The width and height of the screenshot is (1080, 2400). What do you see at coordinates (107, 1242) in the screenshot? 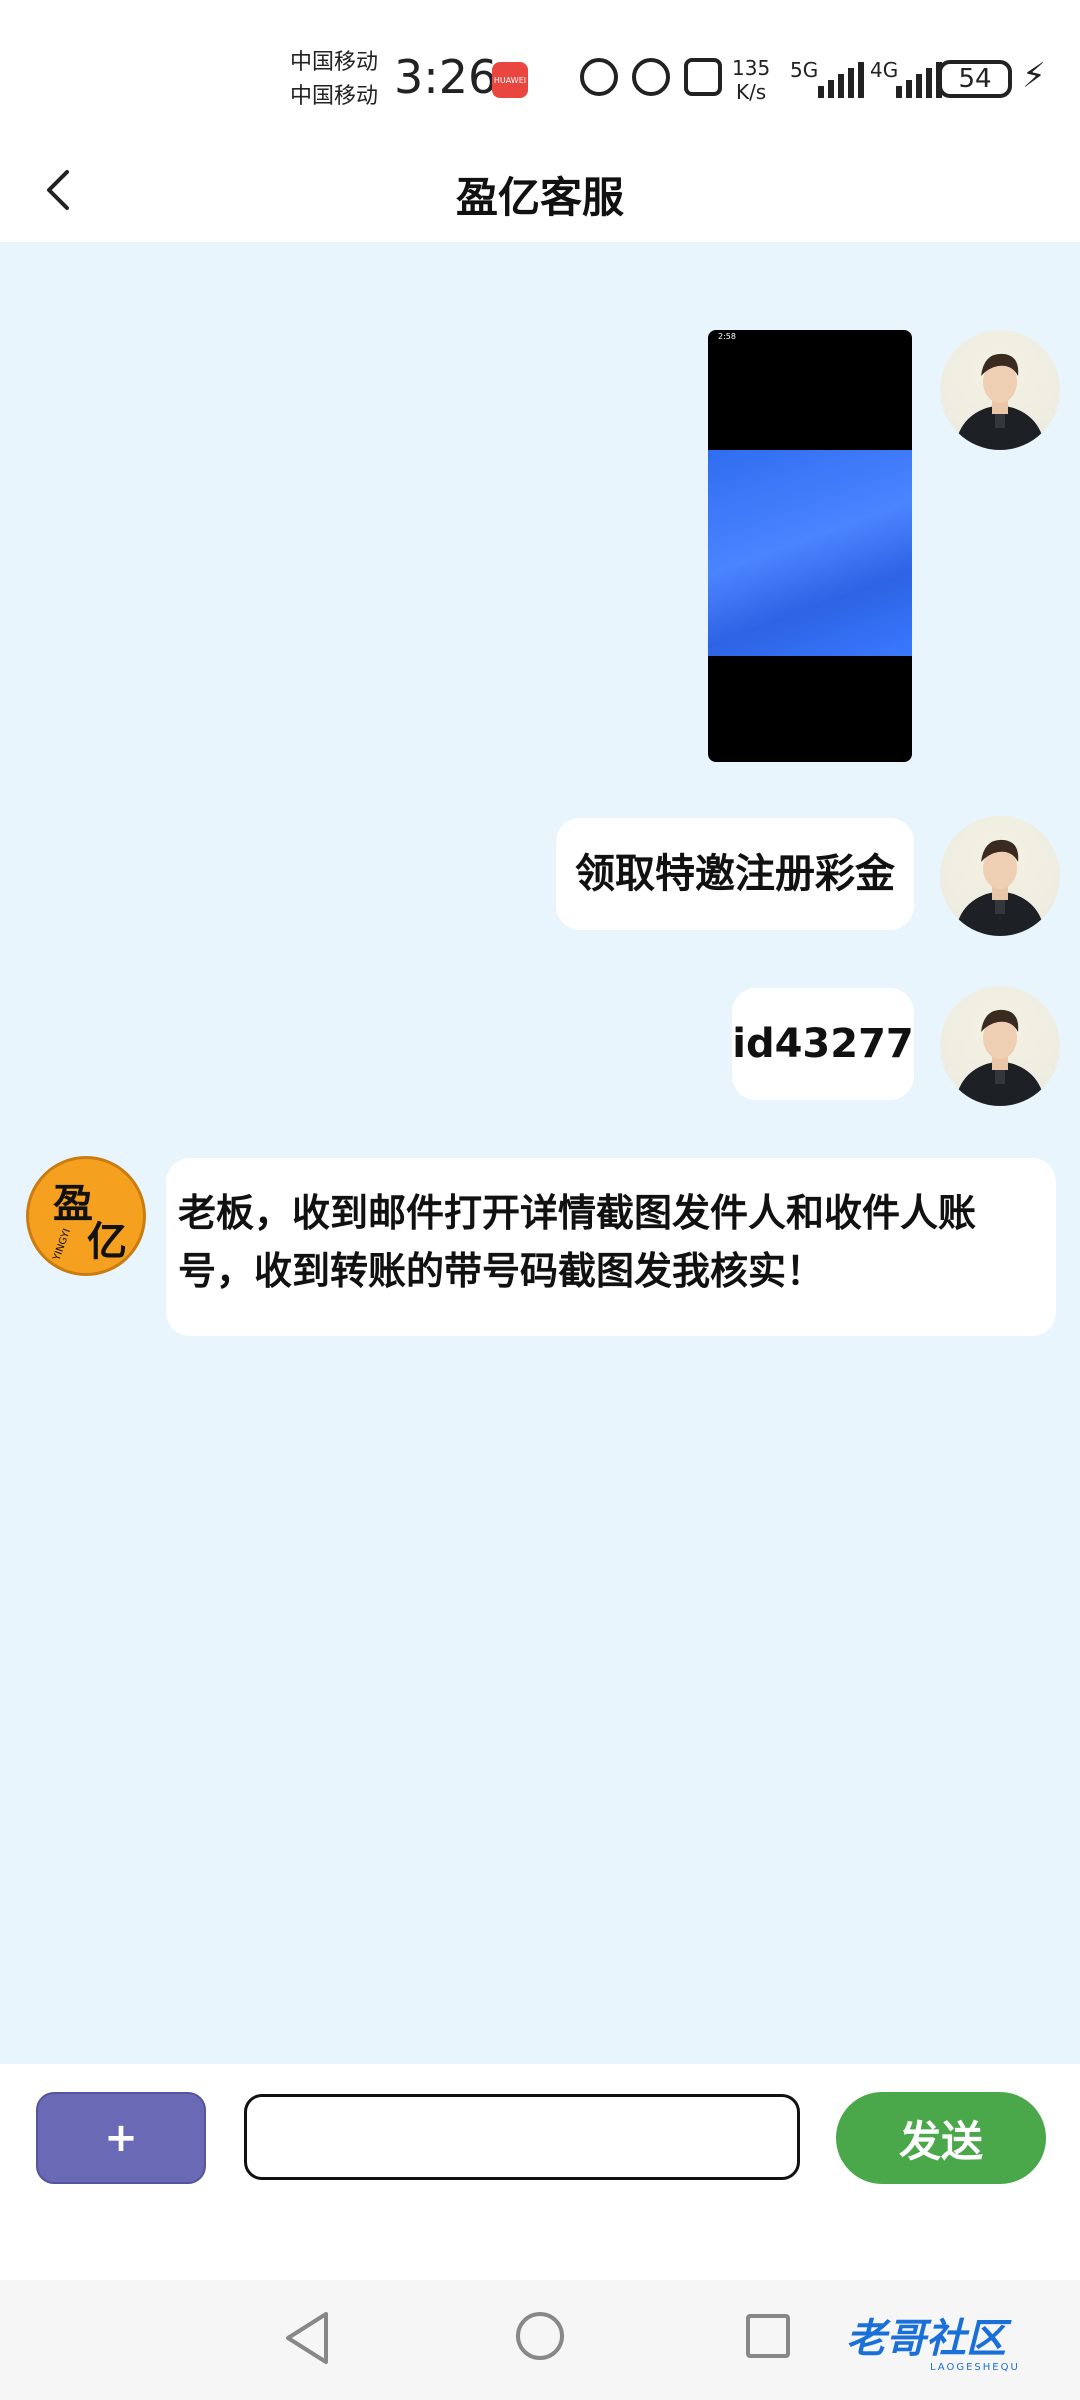
I see `agent-logo-text-2: 亿` at bounding box center [107, 1242].